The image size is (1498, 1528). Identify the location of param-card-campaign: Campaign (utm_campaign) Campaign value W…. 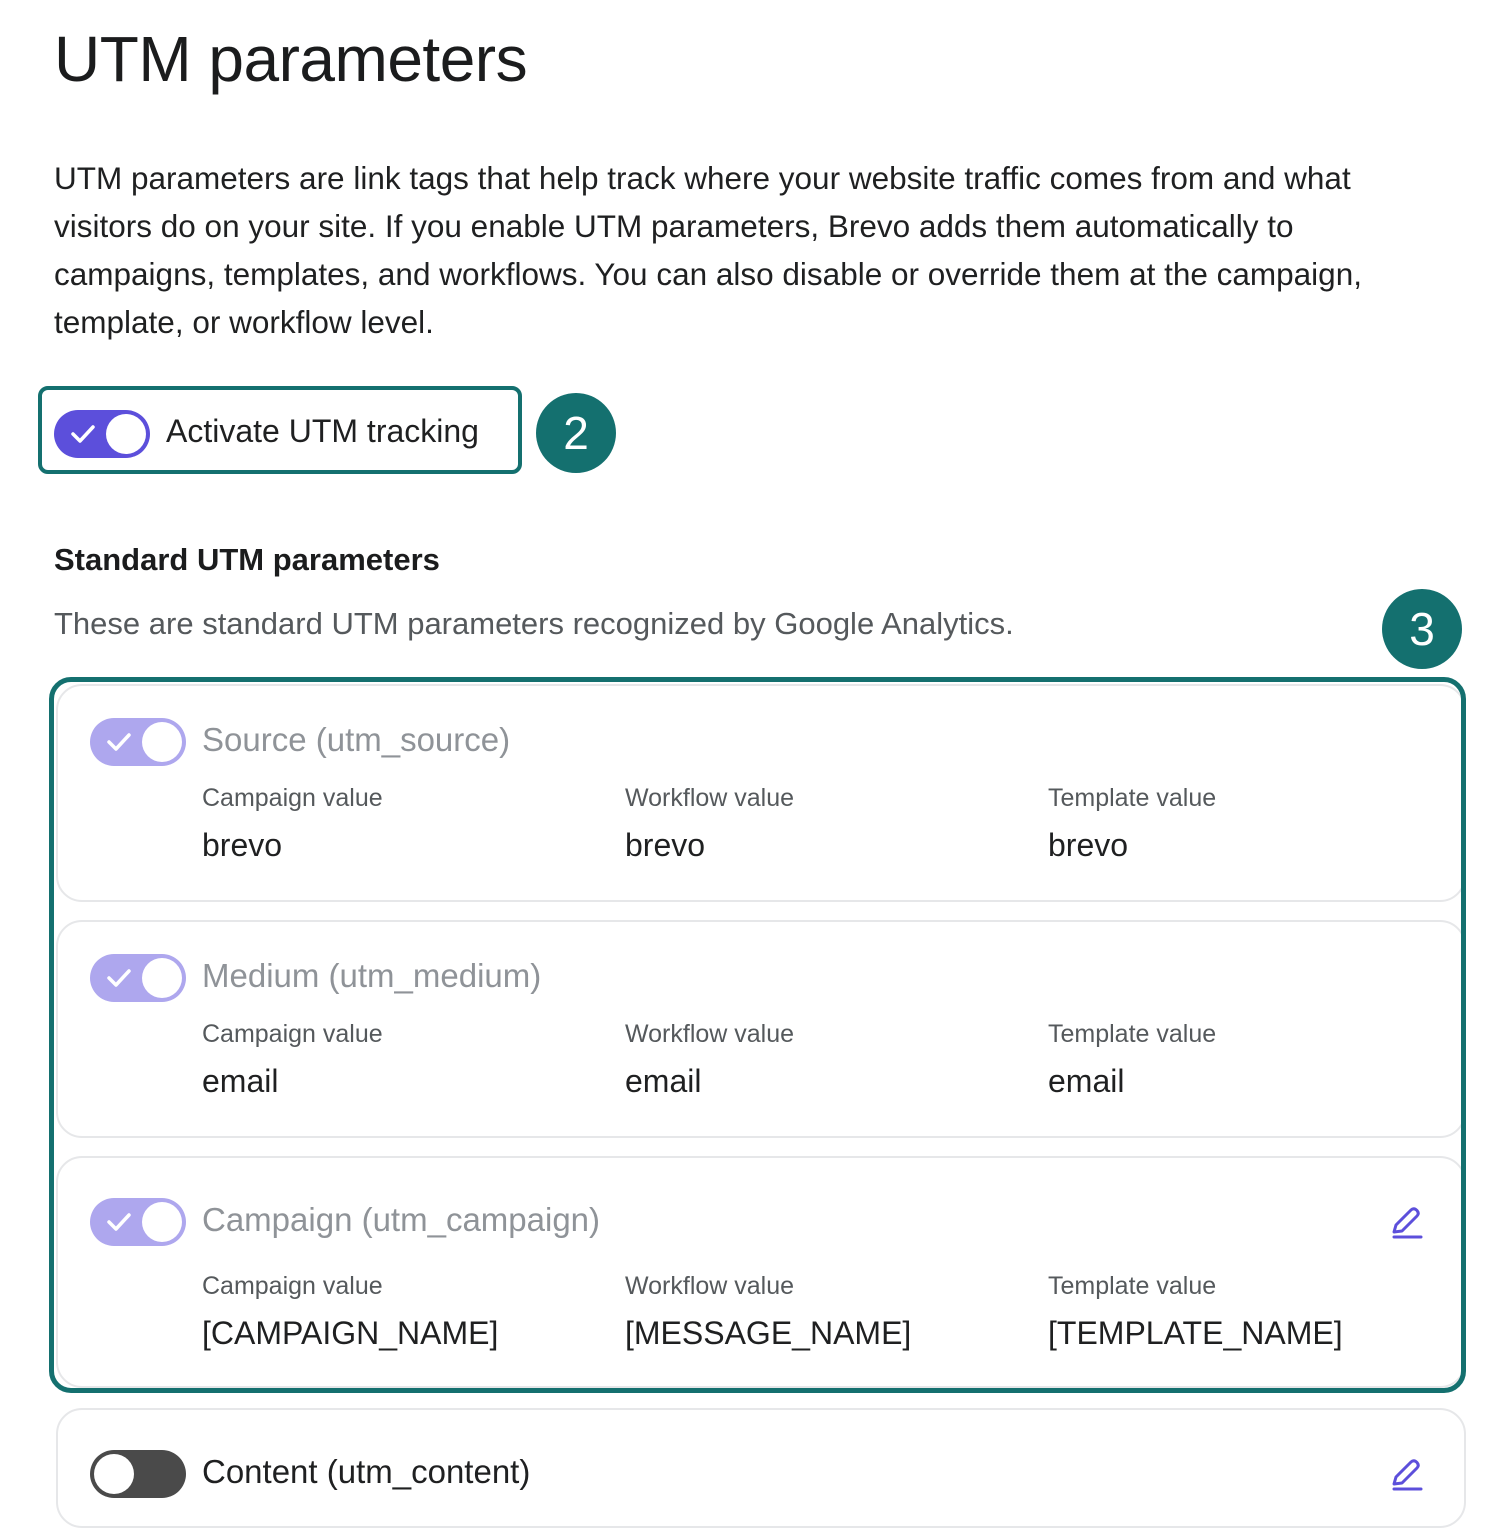
(761, 1272).